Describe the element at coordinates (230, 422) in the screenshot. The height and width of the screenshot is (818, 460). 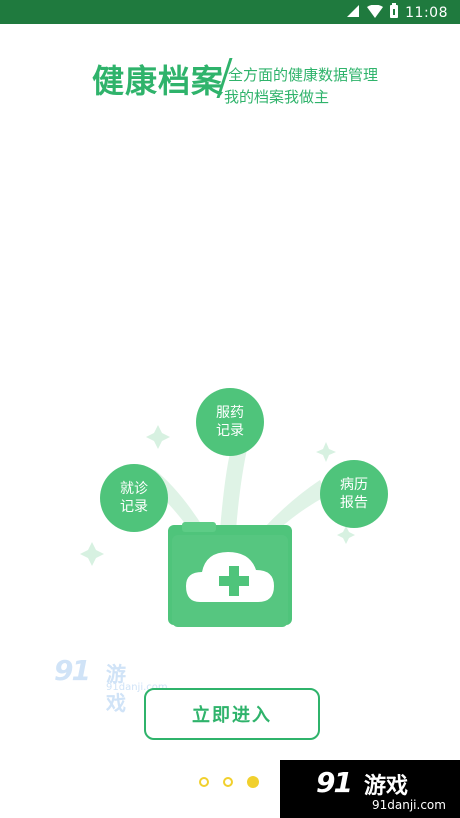
I see `medication-record-bubble: 服药 记录` at that location.